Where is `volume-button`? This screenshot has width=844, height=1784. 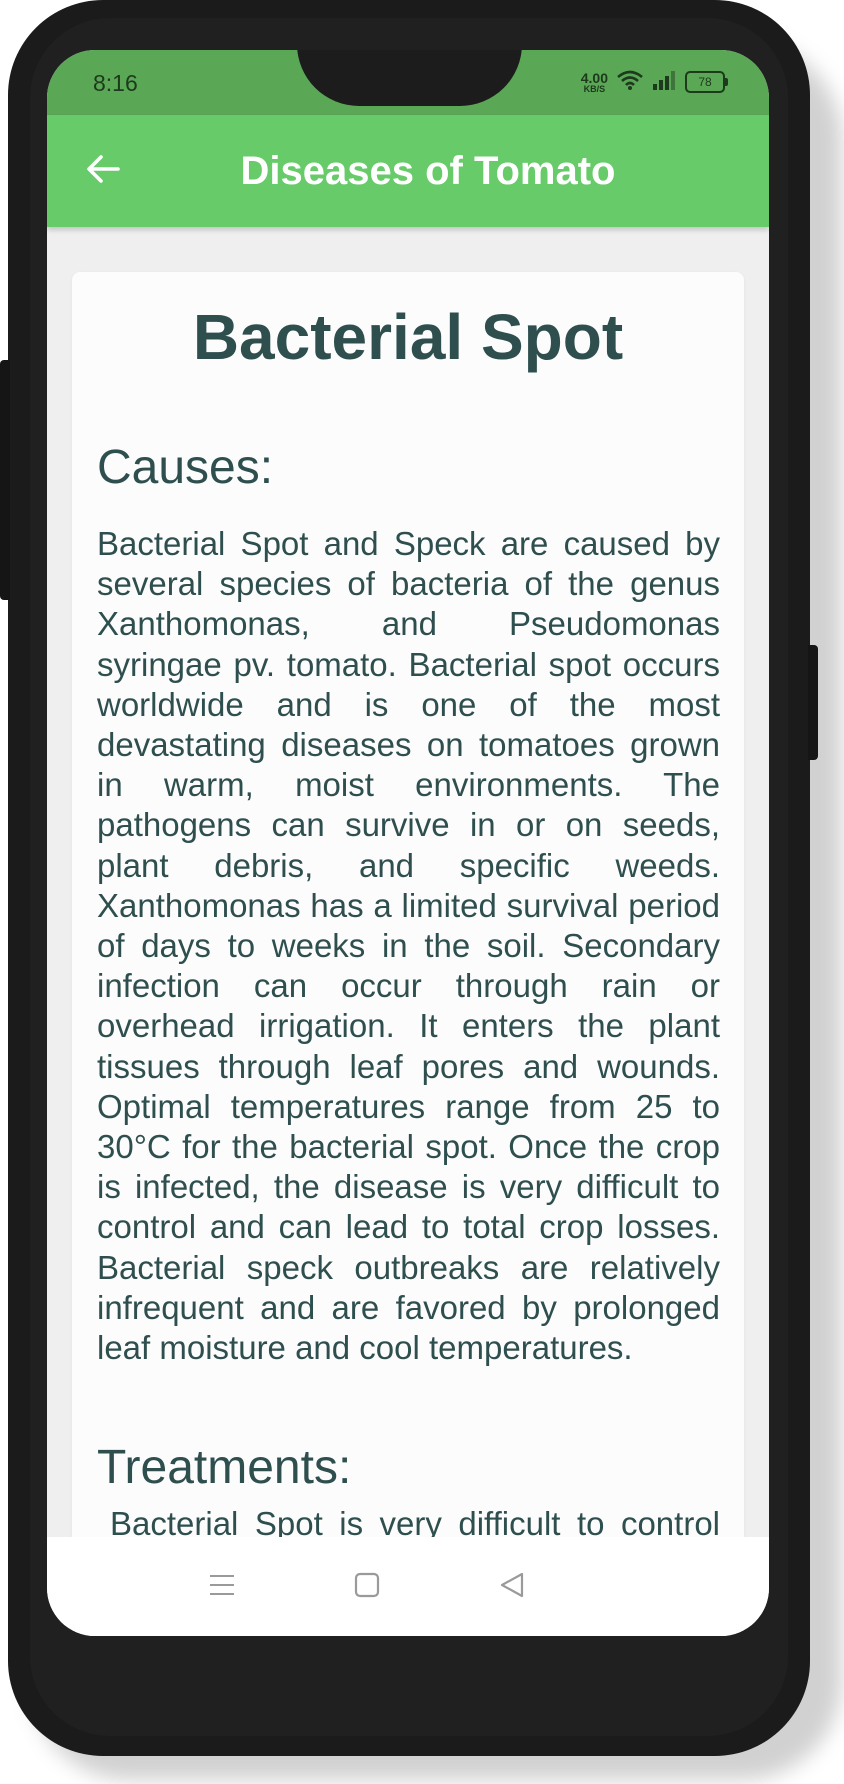 volume-button is located at coordinates (5, 480).